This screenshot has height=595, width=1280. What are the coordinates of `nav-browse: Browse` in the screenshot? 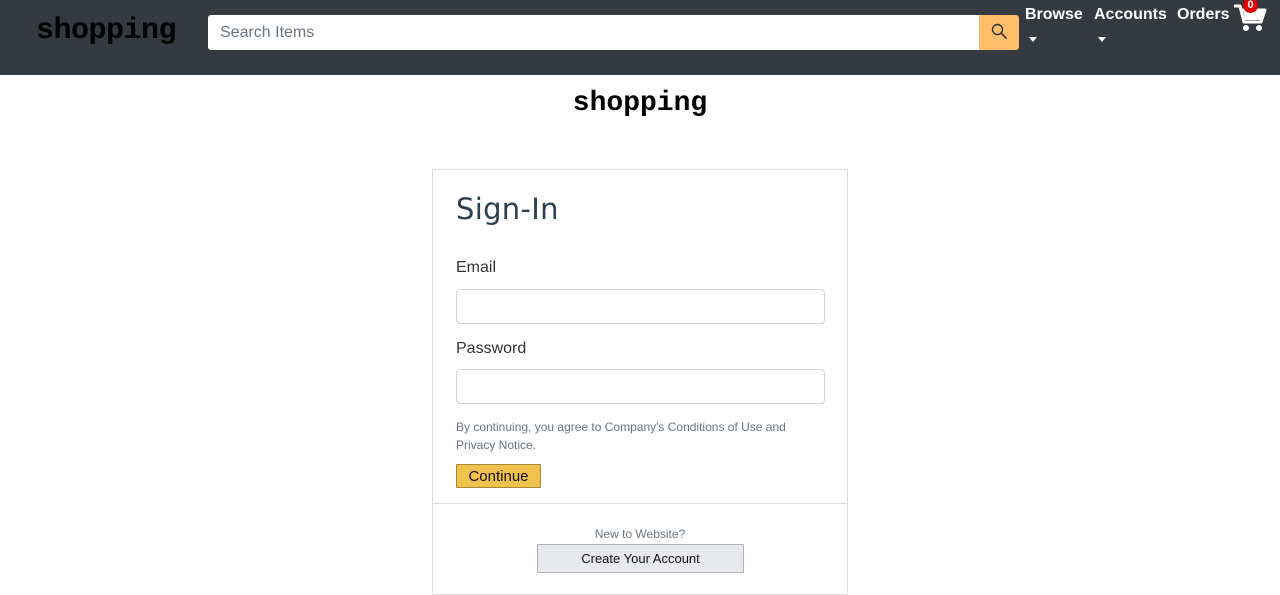 It's located at (1054, 24).